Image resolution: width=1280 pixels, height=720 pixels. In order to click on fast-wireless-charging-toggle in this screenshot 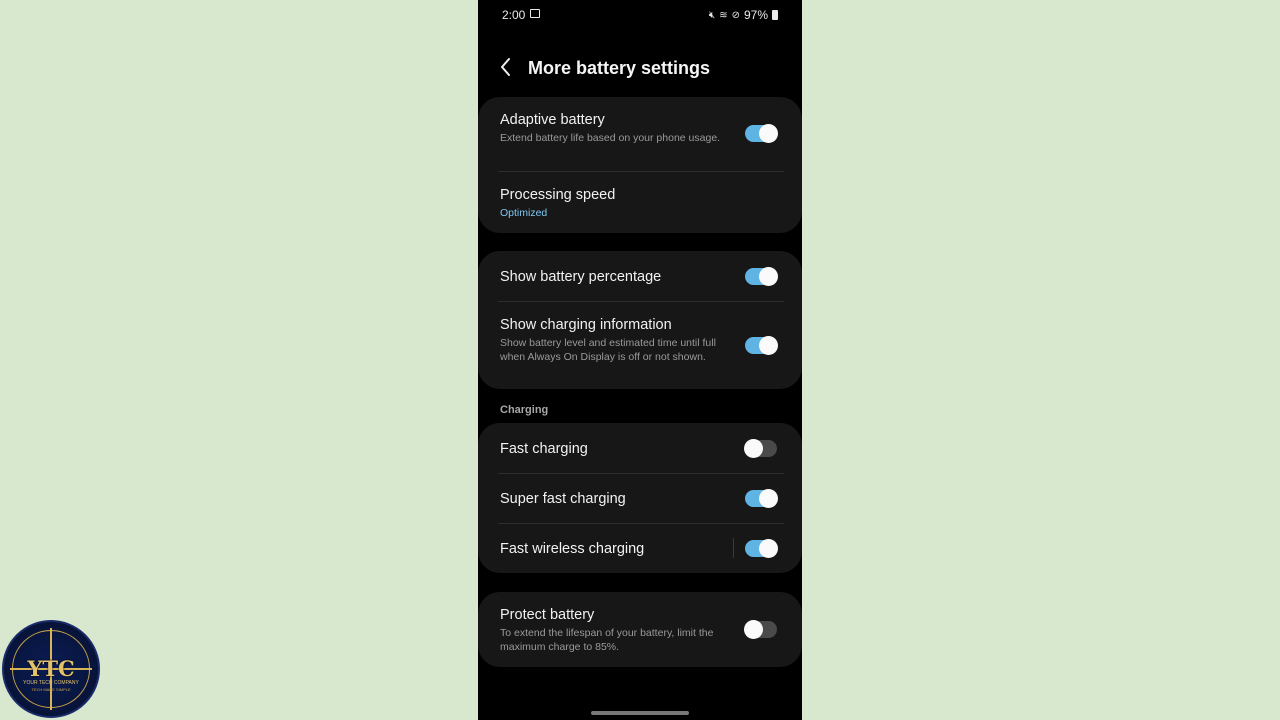, I will do `click(761, 548)`.